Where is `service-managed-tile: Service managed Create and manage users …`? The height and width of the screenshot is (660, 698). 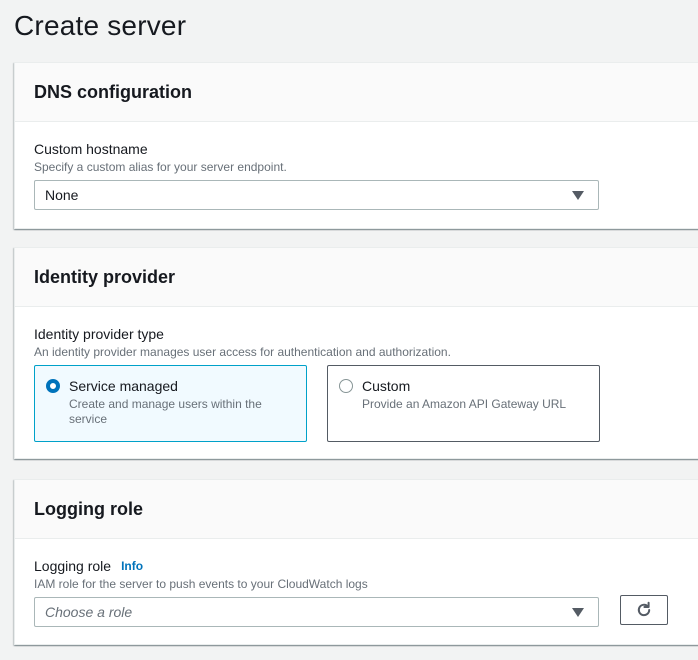
service-managed-tile: Service managed Create and manage users … is located at coordinates (170, 403).